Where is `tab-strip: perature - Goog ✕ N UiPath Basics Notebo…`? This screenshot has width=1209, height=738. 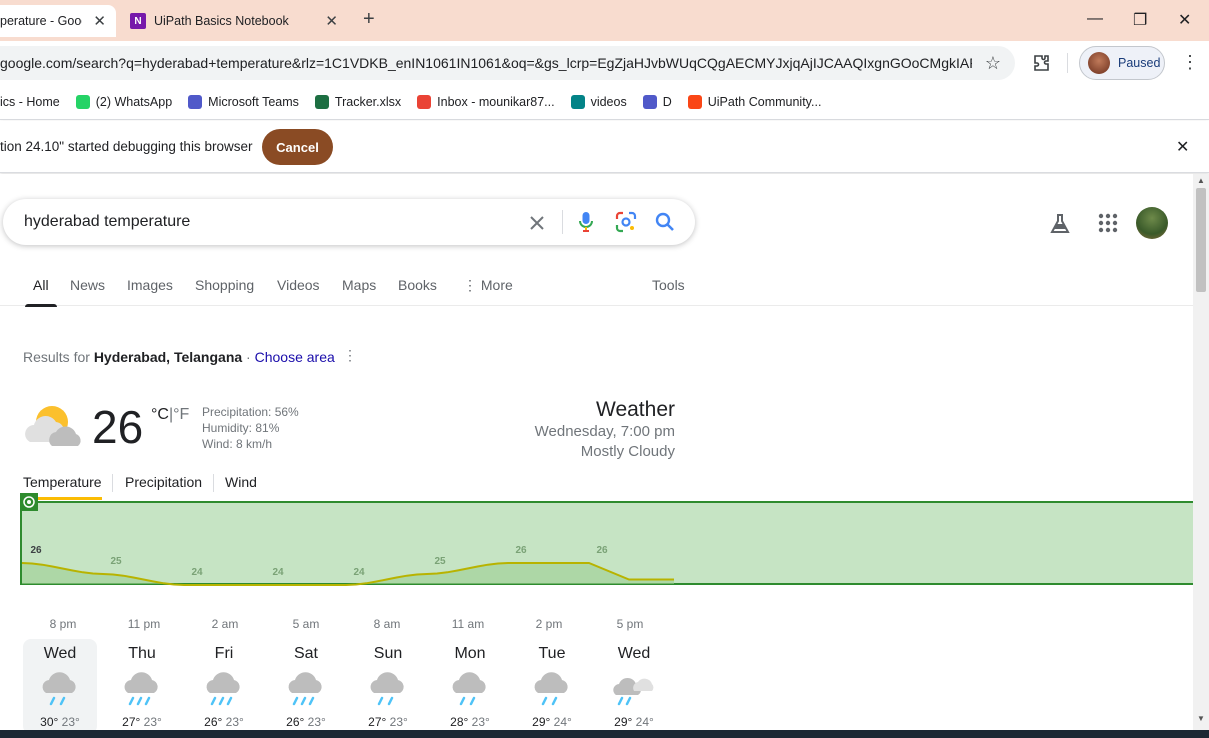
tab-strip: perature - Goog ✕ N UiPath Basics Notebo… is located at coordinates (604, 20).